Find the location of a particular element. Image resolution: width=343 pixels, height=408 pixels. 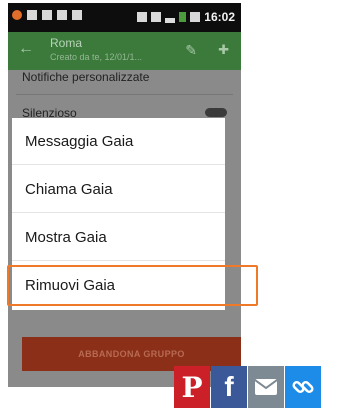

app-bar: ← Roma Creato da te, 12/01/1... ✎ ✚ is located at coordinates (124, 51).